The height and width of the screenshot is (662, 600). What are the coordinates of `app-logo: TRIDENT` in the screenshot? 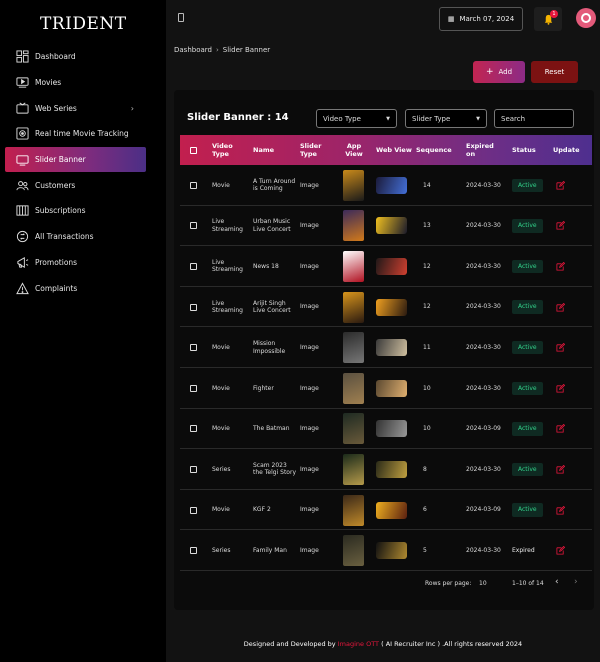 It's located at (83, 24).